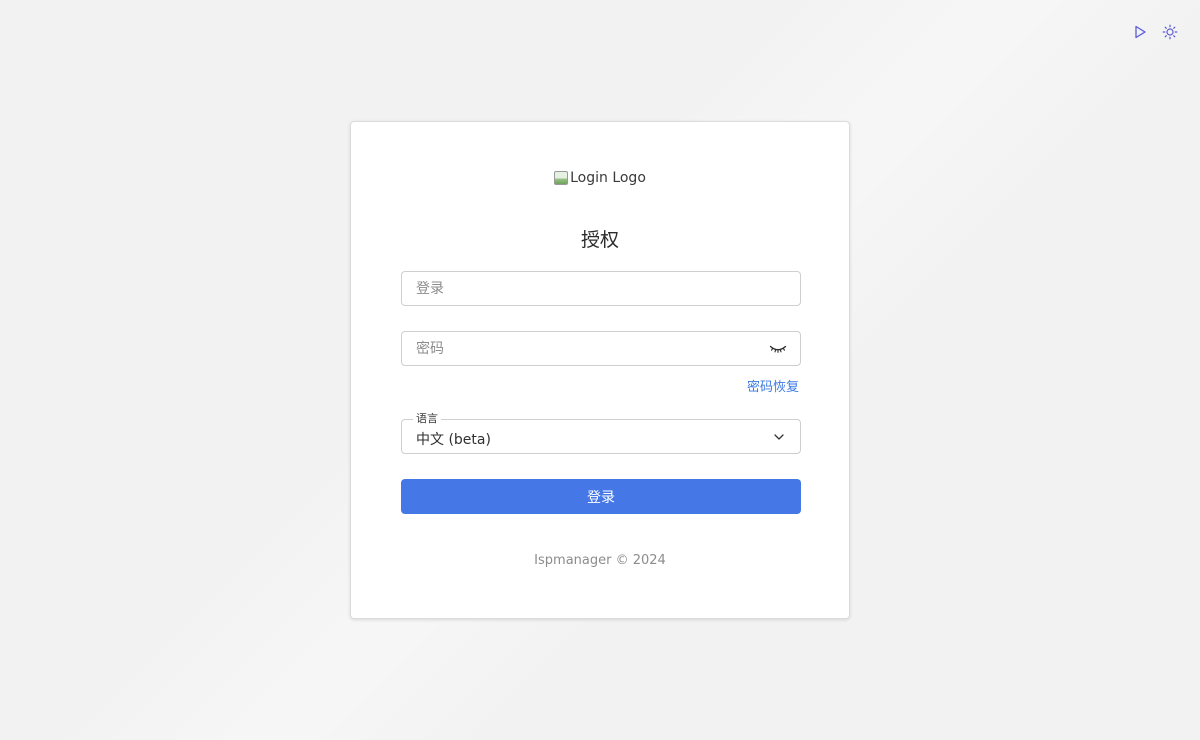  What do you see at coordinates (1155, 32) in the screenshot?
I see `top-controls` at bounding box center [1155, 32].